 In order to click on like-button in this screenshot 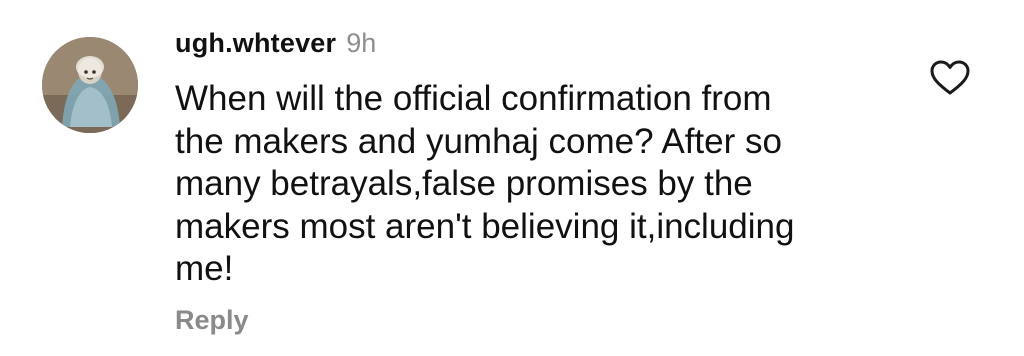, I will do `click(950, 78)`.